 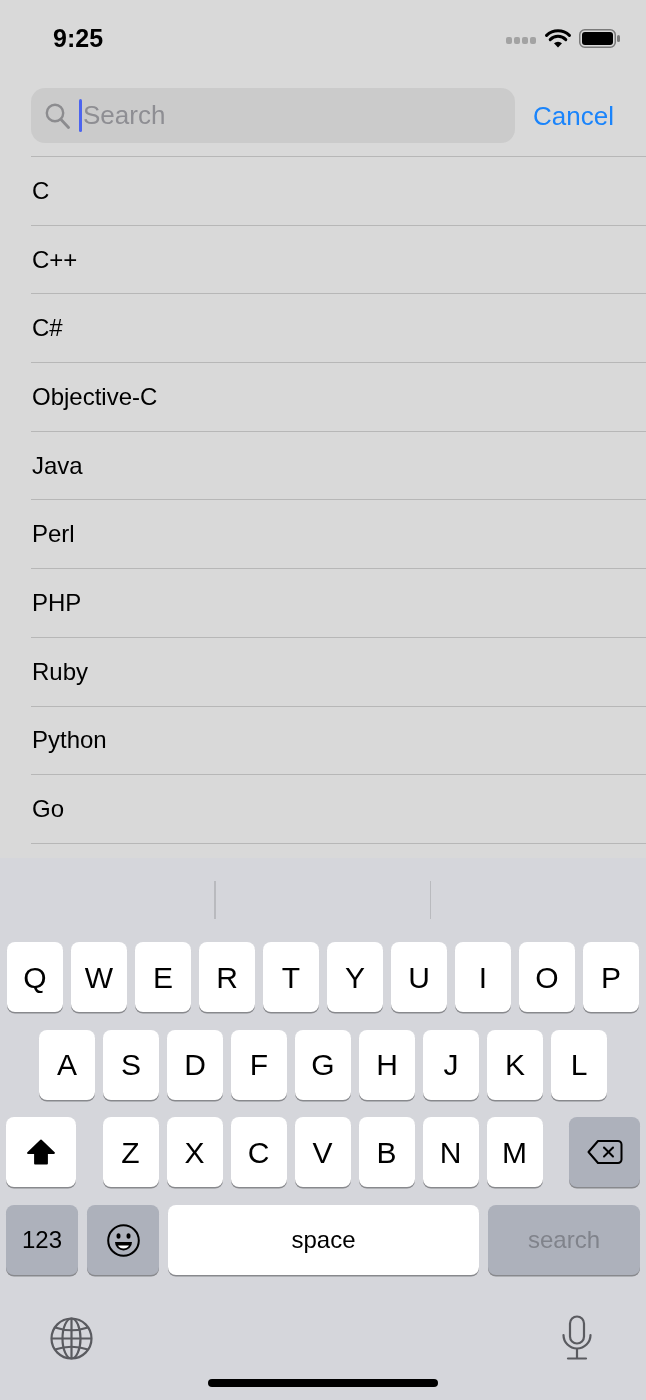 I want to click on keyboard-key: V, so click(x=322, y=1152).